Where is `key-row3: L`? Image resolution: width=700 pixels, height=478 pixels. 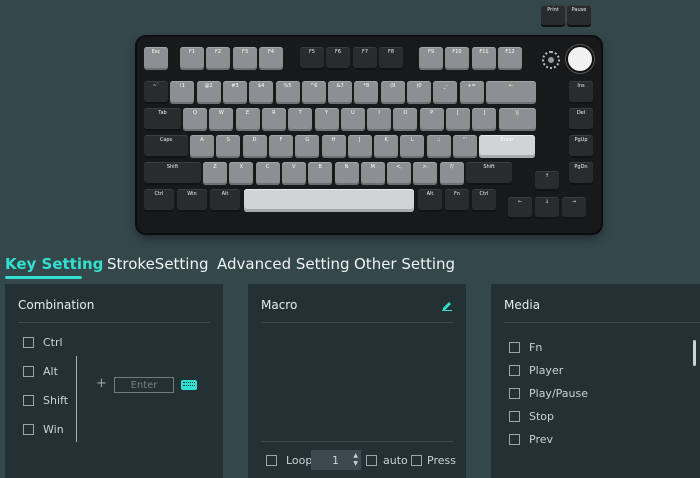 key-row3: L is located at coordinates (412, 146).